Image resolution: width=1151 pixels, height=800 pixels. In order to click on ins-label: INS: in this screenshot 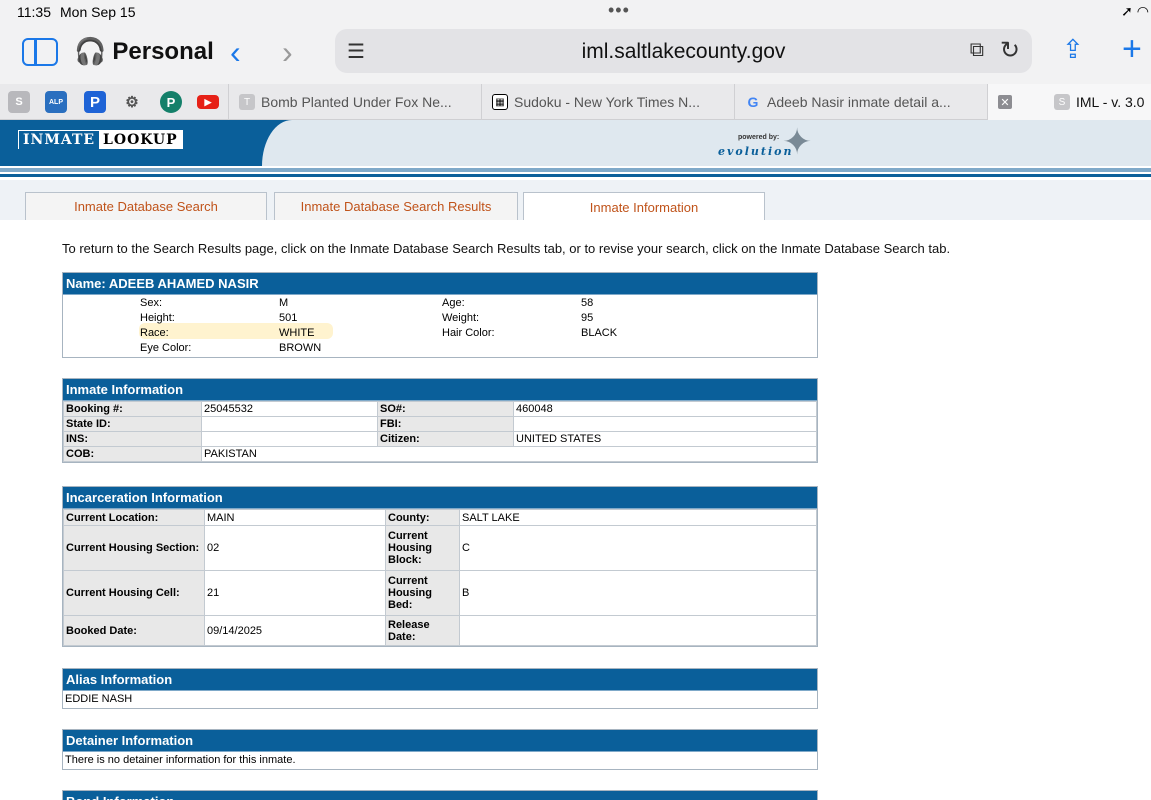, I will do `click(132, 439)`.